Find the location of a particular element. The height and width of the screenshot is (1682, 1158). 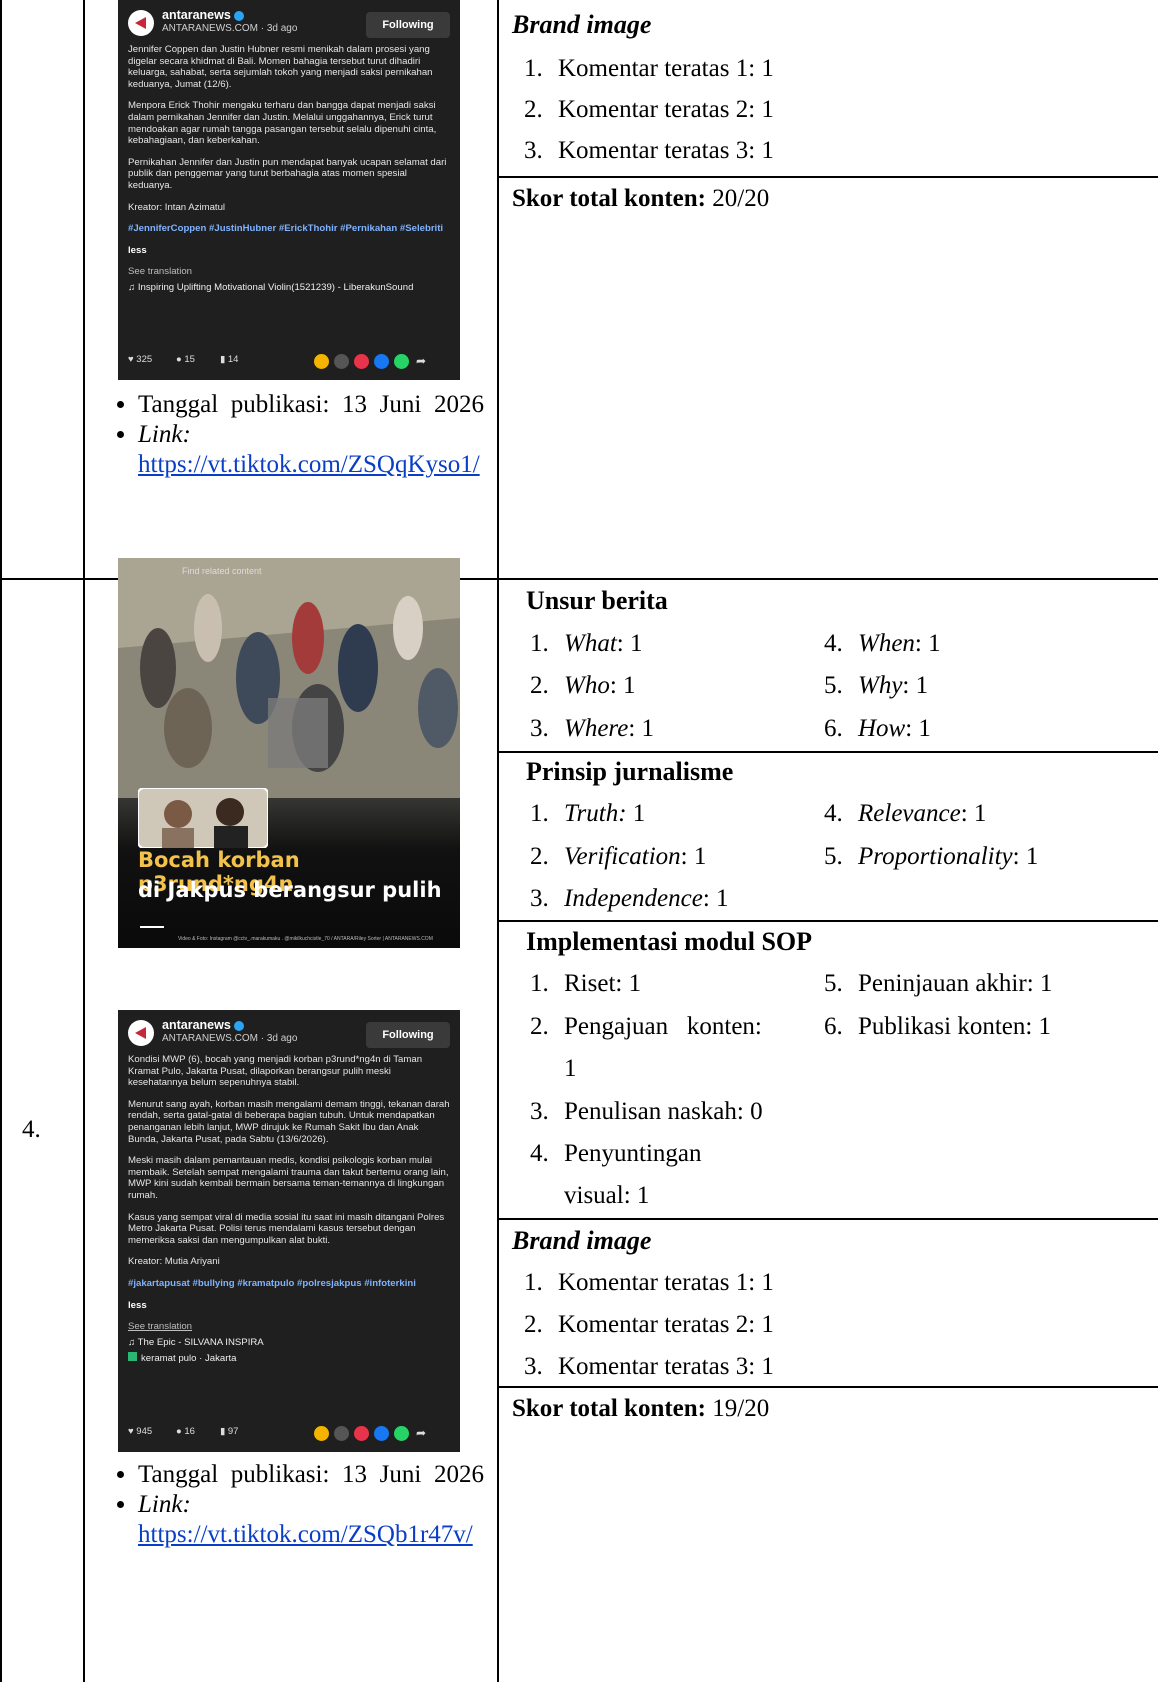

table-border-left is located at coordinates (1, 841).